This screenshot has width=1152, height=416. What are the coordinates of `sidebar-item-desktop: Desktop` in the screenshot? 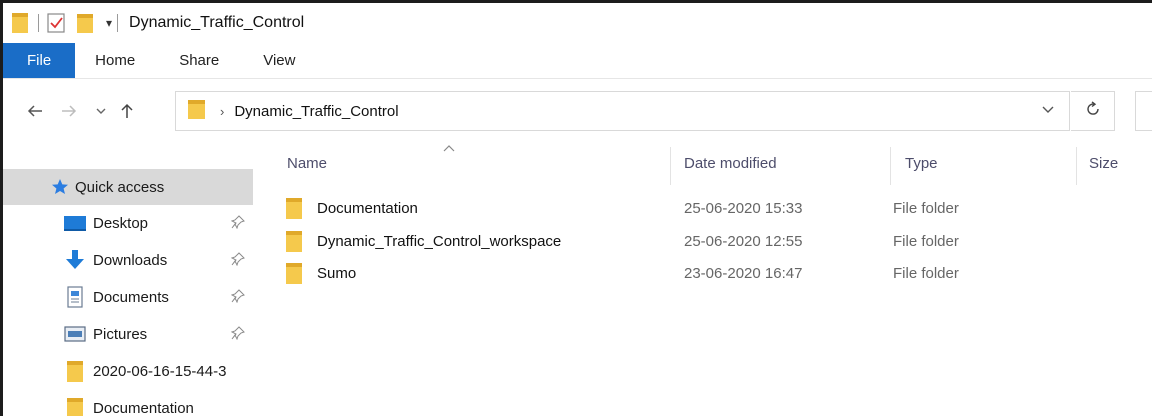 It's located at (128, 223).